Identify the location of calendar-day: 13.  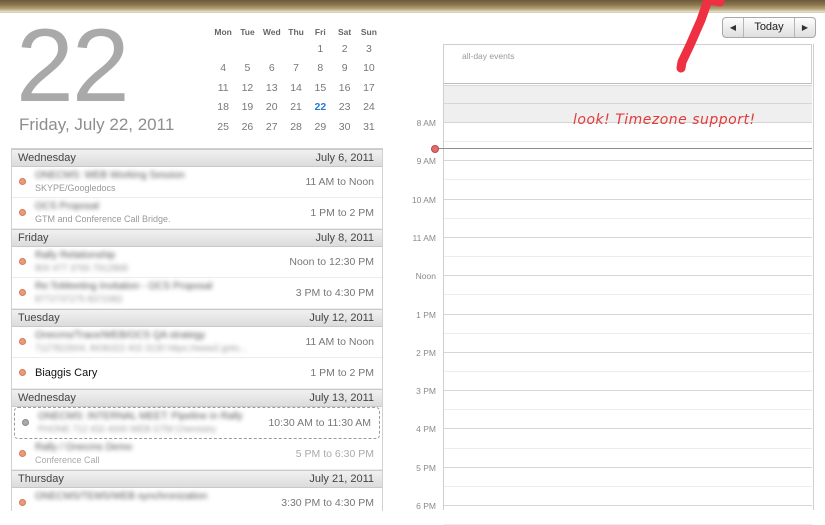
(272, 88).